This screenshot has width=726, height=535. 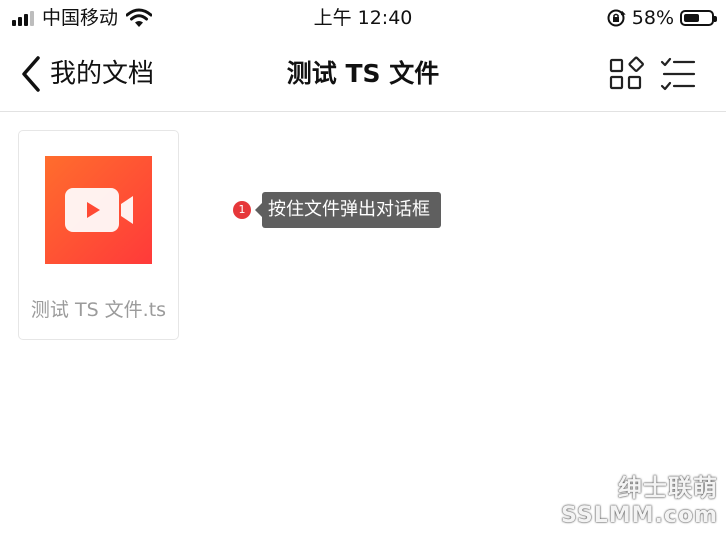 What do you see at coordinates (668, 488) in the screenshot?
I see `watermark-title: 绅士联萌` at bounding box center [668, 488].